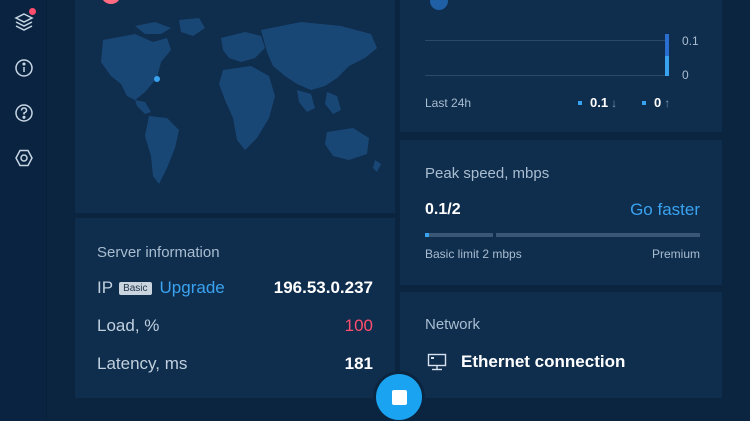  I want to click on graph-bar-upload, so click(667, 66).